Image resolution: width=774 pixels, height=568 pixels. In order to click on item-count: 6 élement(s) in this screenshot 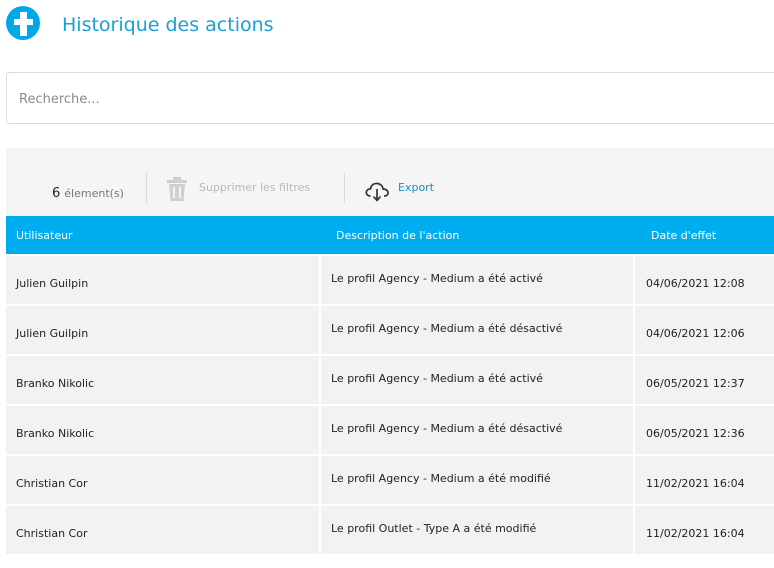, I will do `click(88, 191)`.